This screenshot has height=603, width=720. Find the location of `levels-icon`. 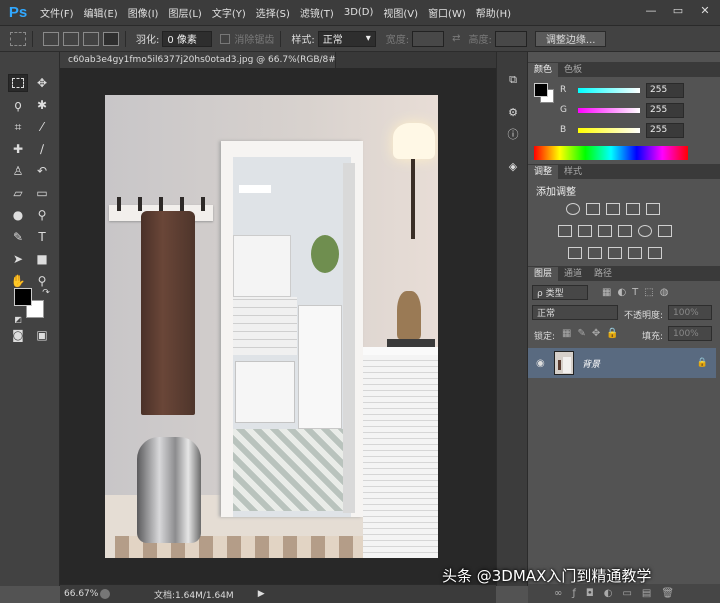

levels-icon is located at coordinates (593, 209).